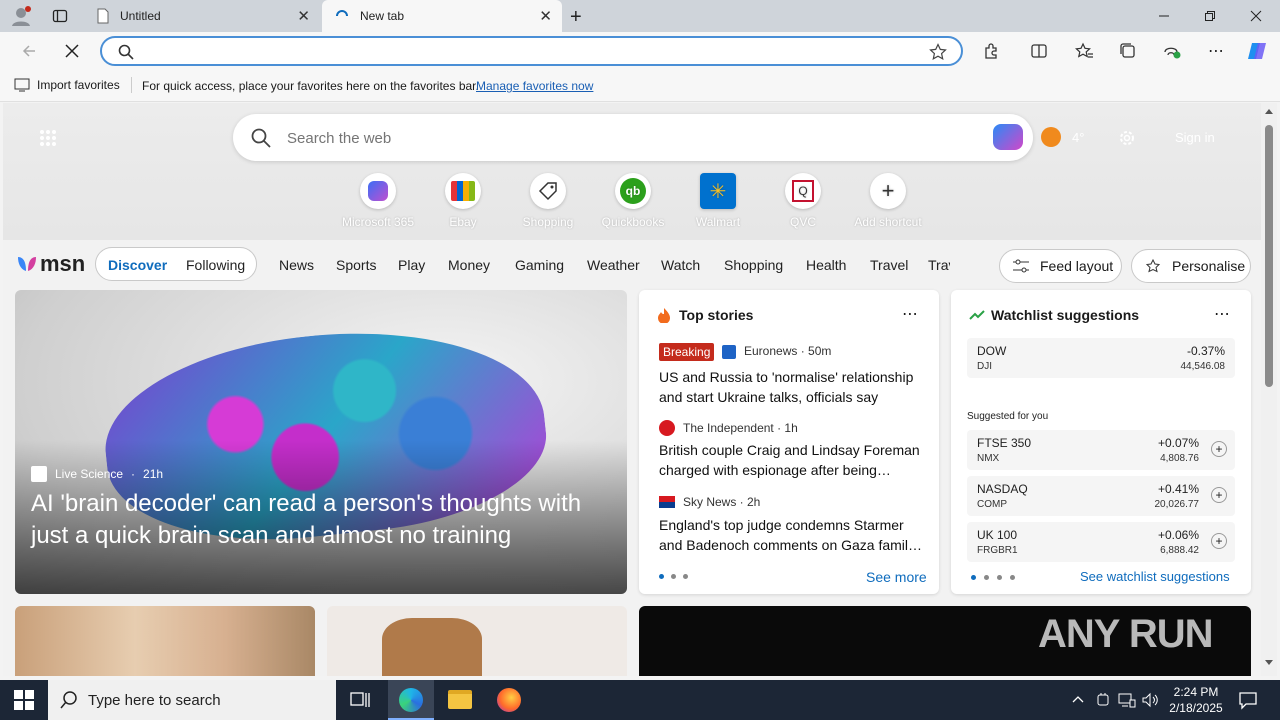  Describe the element at coordinates (1195, 137) in the screenshot. I see `sign-in-link: Sign in` at that location.